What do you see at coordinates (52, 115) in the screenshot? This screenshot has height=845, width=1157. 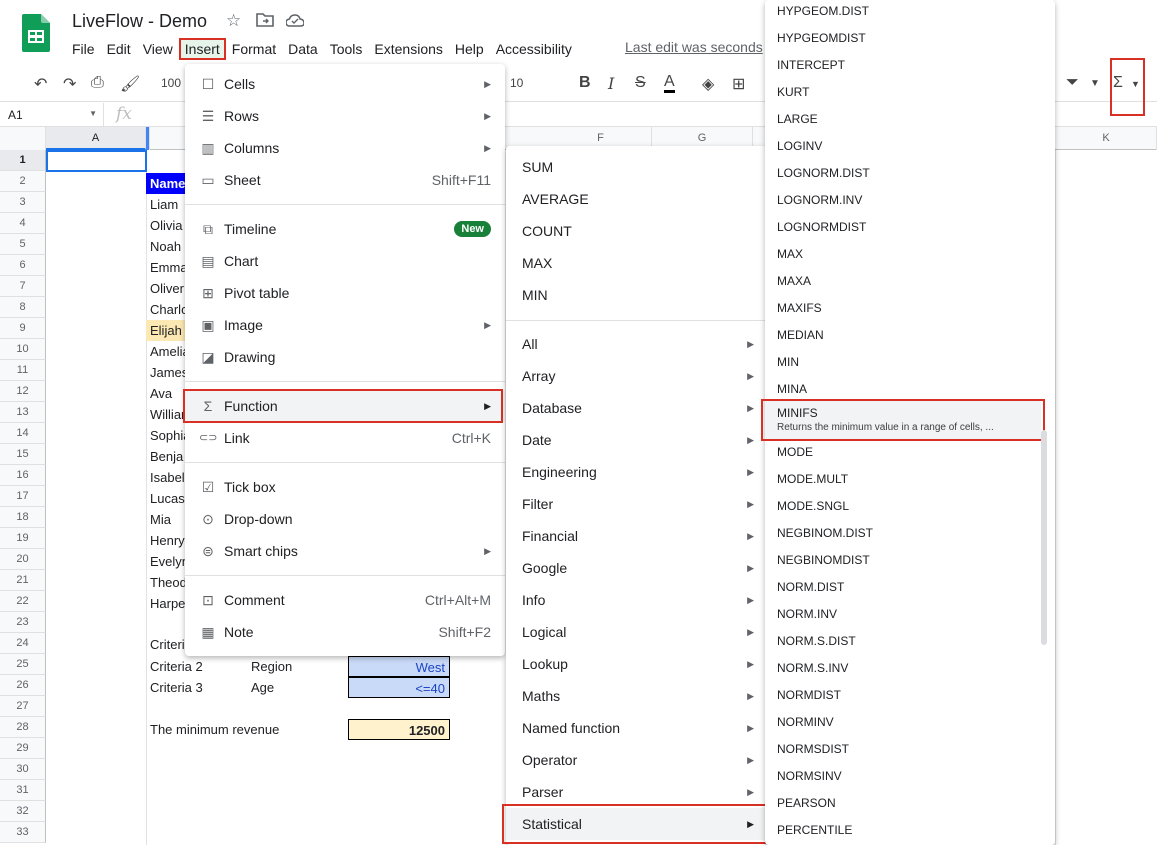 I see `name-box: A1 ▼` at bounding box center [52, 115].